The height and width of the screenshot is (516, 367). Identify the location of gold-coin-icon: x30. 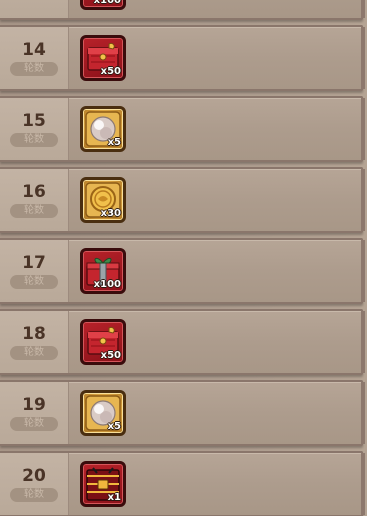
(103, 200).